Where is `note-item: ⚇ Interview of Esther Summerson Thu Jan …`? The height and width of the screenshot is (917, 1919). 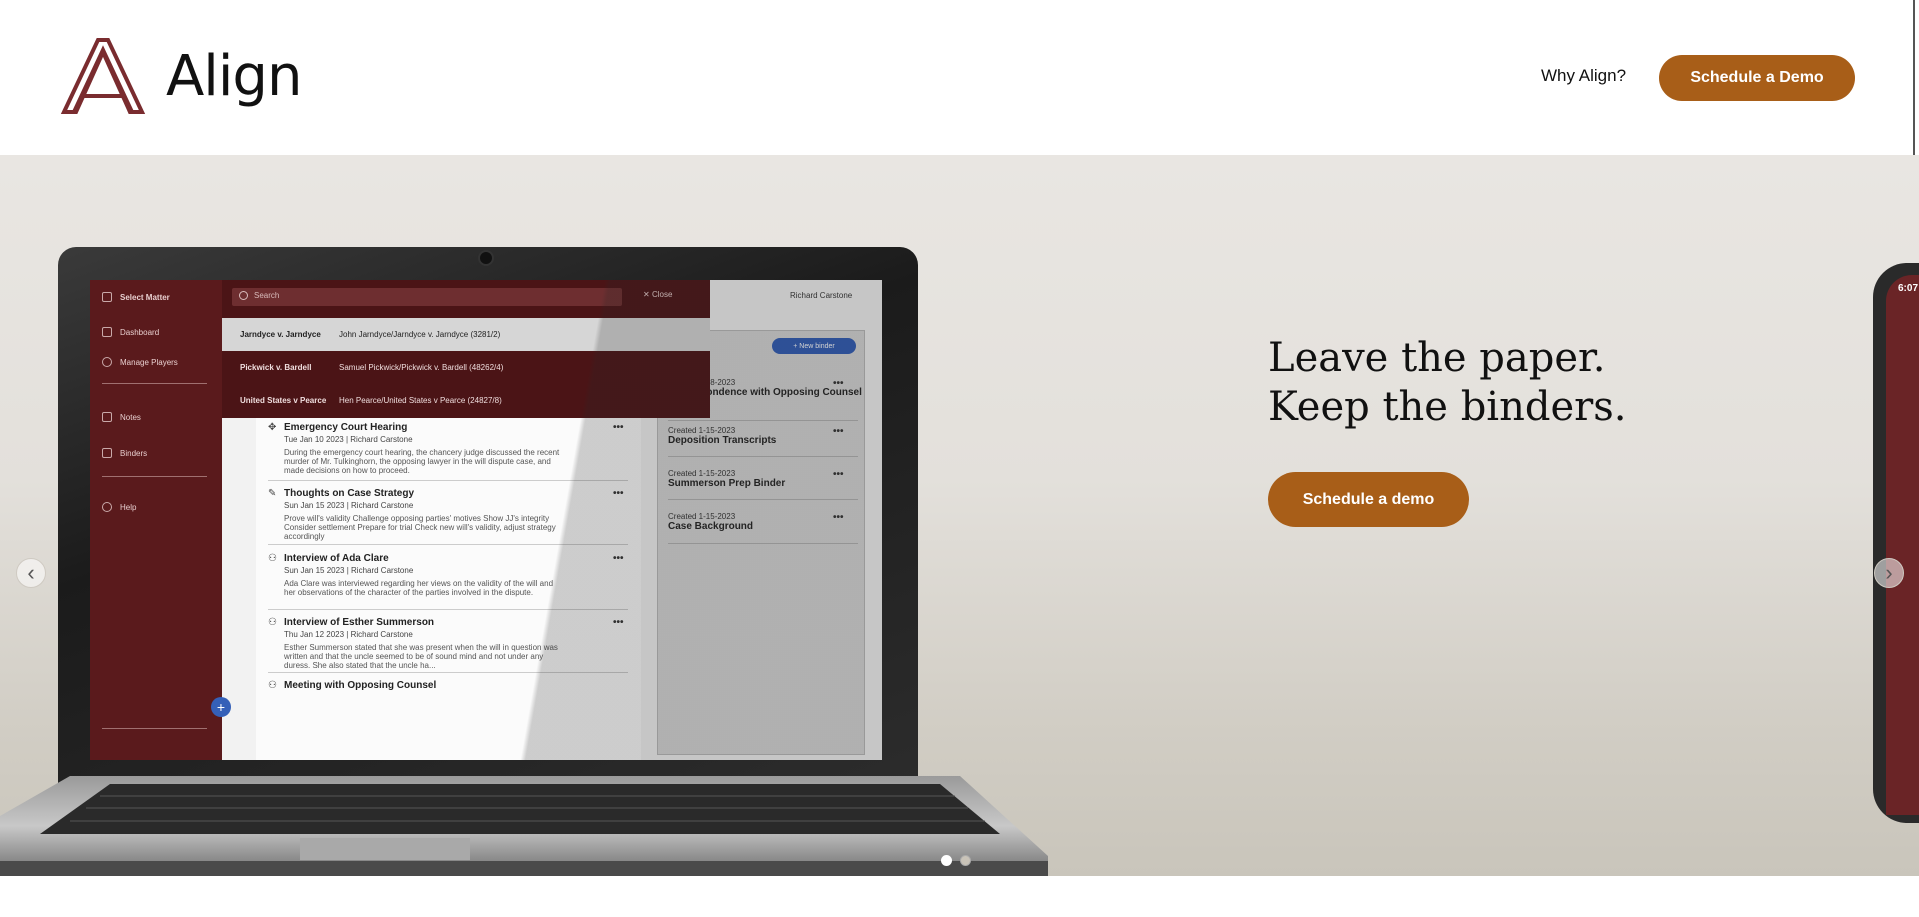
note-item: ⚇ Interview of Esther Summerson Thu Jan … is located at coordinates (448, 643).